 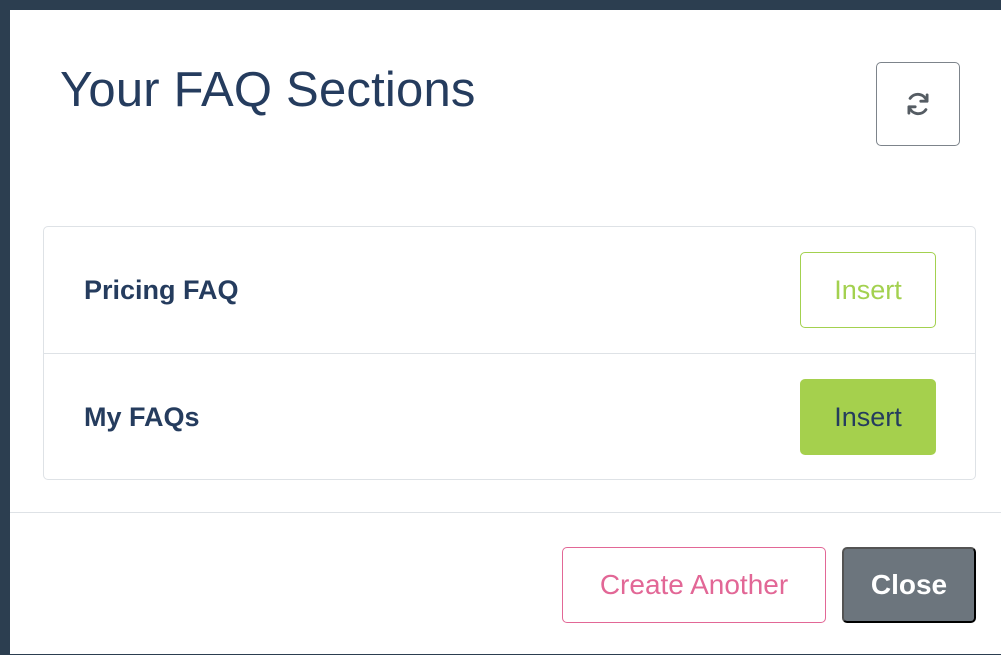 I want to click on refresh-icon, so click(x=918, y=104).